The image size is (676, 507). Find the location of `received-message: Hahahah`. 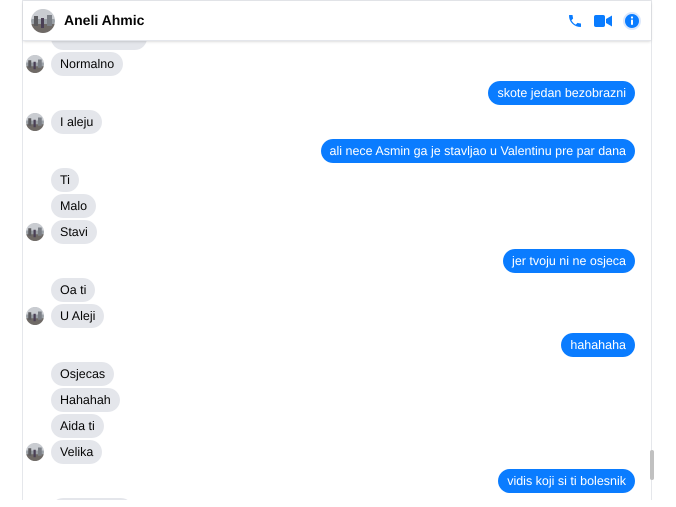

received-message: Hahahah is located at coordinates (85, 400).